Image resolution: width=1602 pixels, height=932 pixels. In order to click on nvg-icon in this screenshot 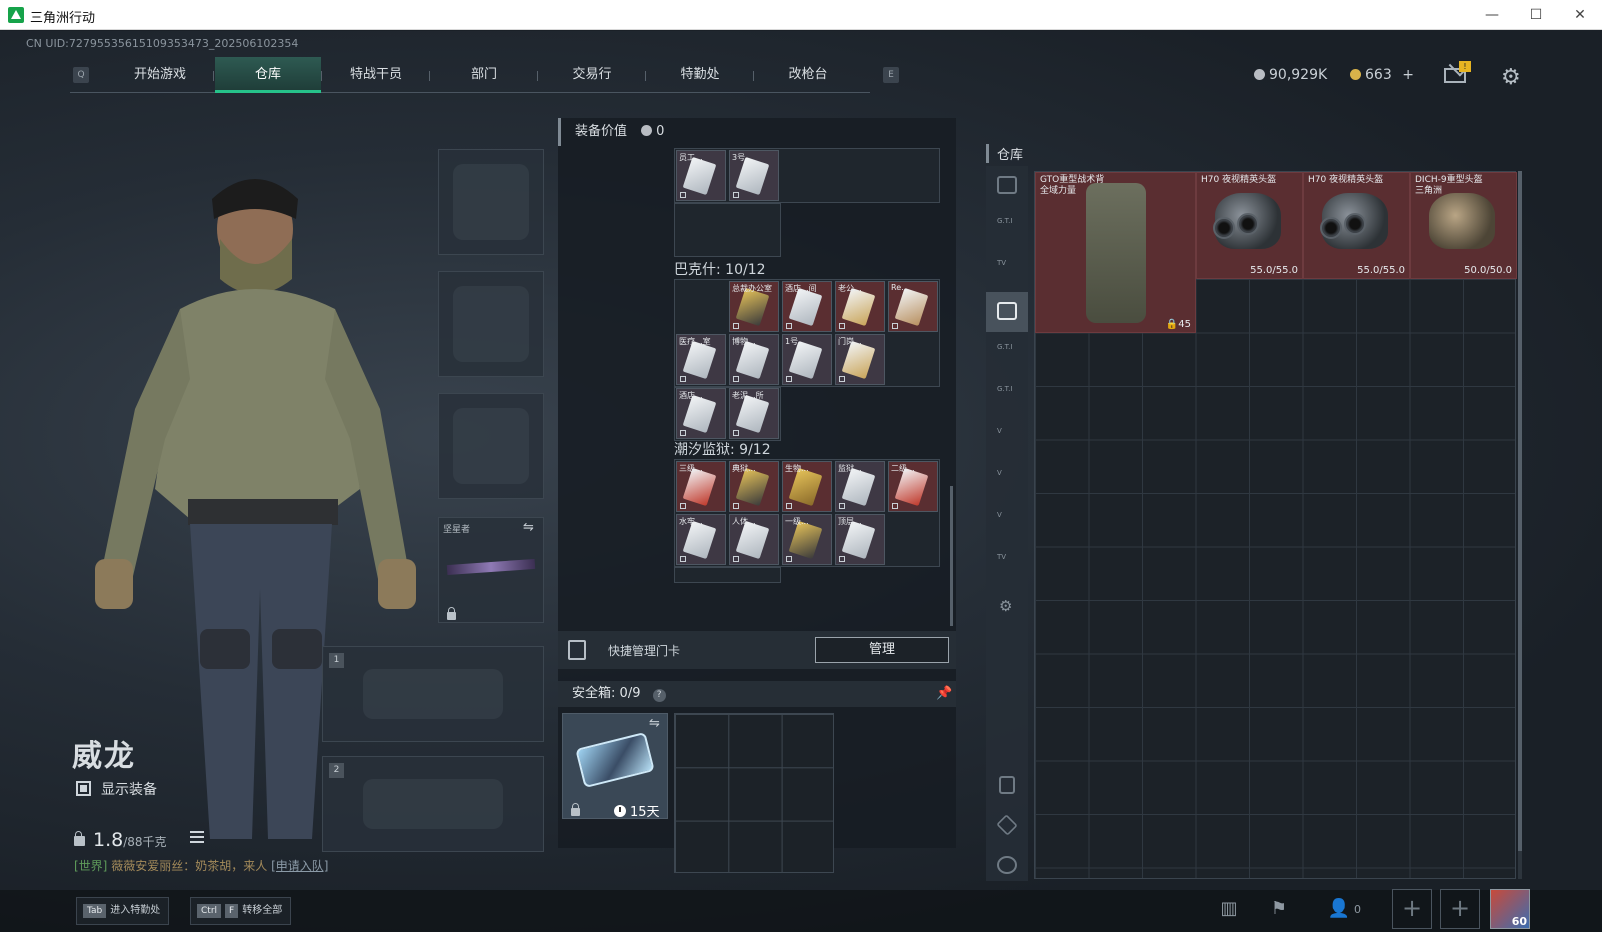, I will do `click(1224, 228)`.